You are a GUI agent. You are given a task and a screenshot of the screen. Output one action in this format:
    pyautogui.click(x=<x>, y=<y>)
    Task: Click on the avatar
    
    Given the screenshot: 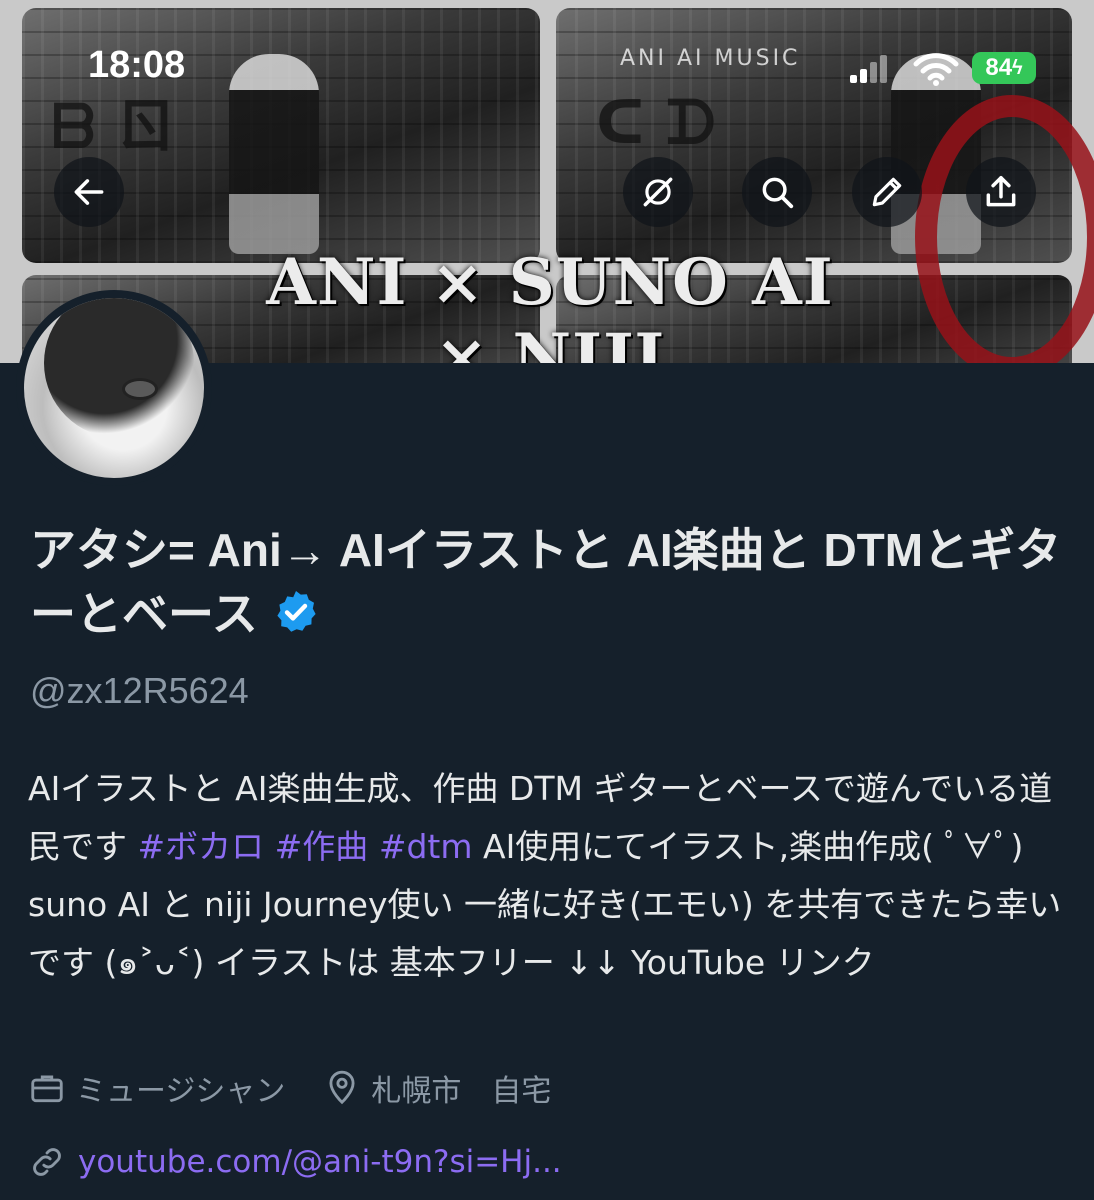 What is the action you would take?
    pyautogui.click(x=114, y=388)
    